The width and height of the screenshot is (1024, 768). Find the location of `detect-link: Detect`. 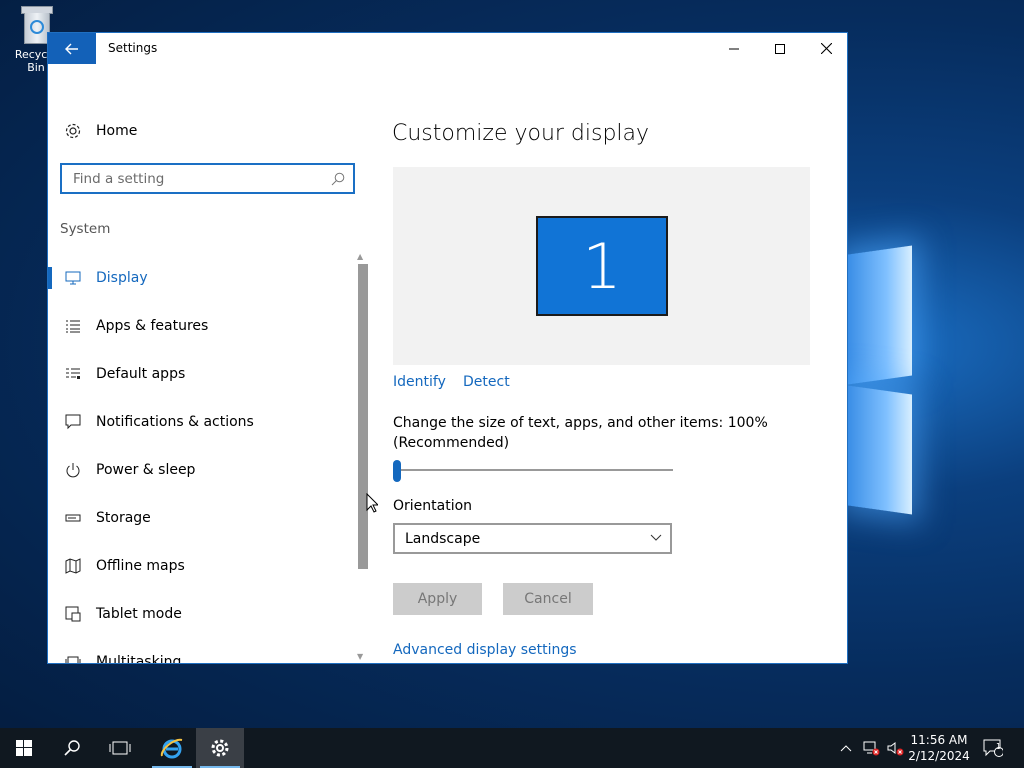

detect-link: Detect is located at coordinates (486, 382).